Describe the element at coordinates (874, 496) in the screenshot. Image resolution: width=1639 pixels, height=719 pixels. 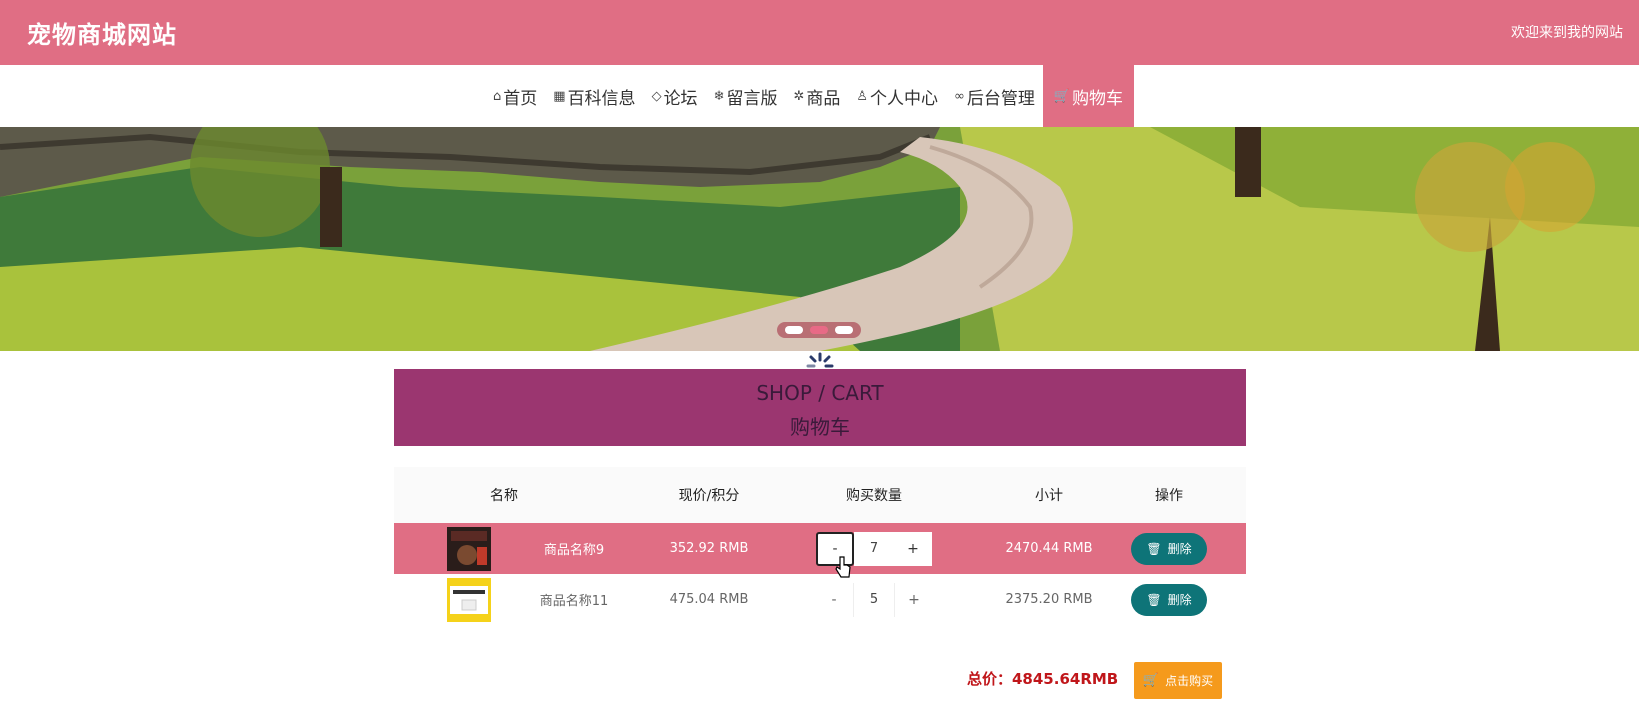
I see `column-header-quantity: 购买数量` at that location.